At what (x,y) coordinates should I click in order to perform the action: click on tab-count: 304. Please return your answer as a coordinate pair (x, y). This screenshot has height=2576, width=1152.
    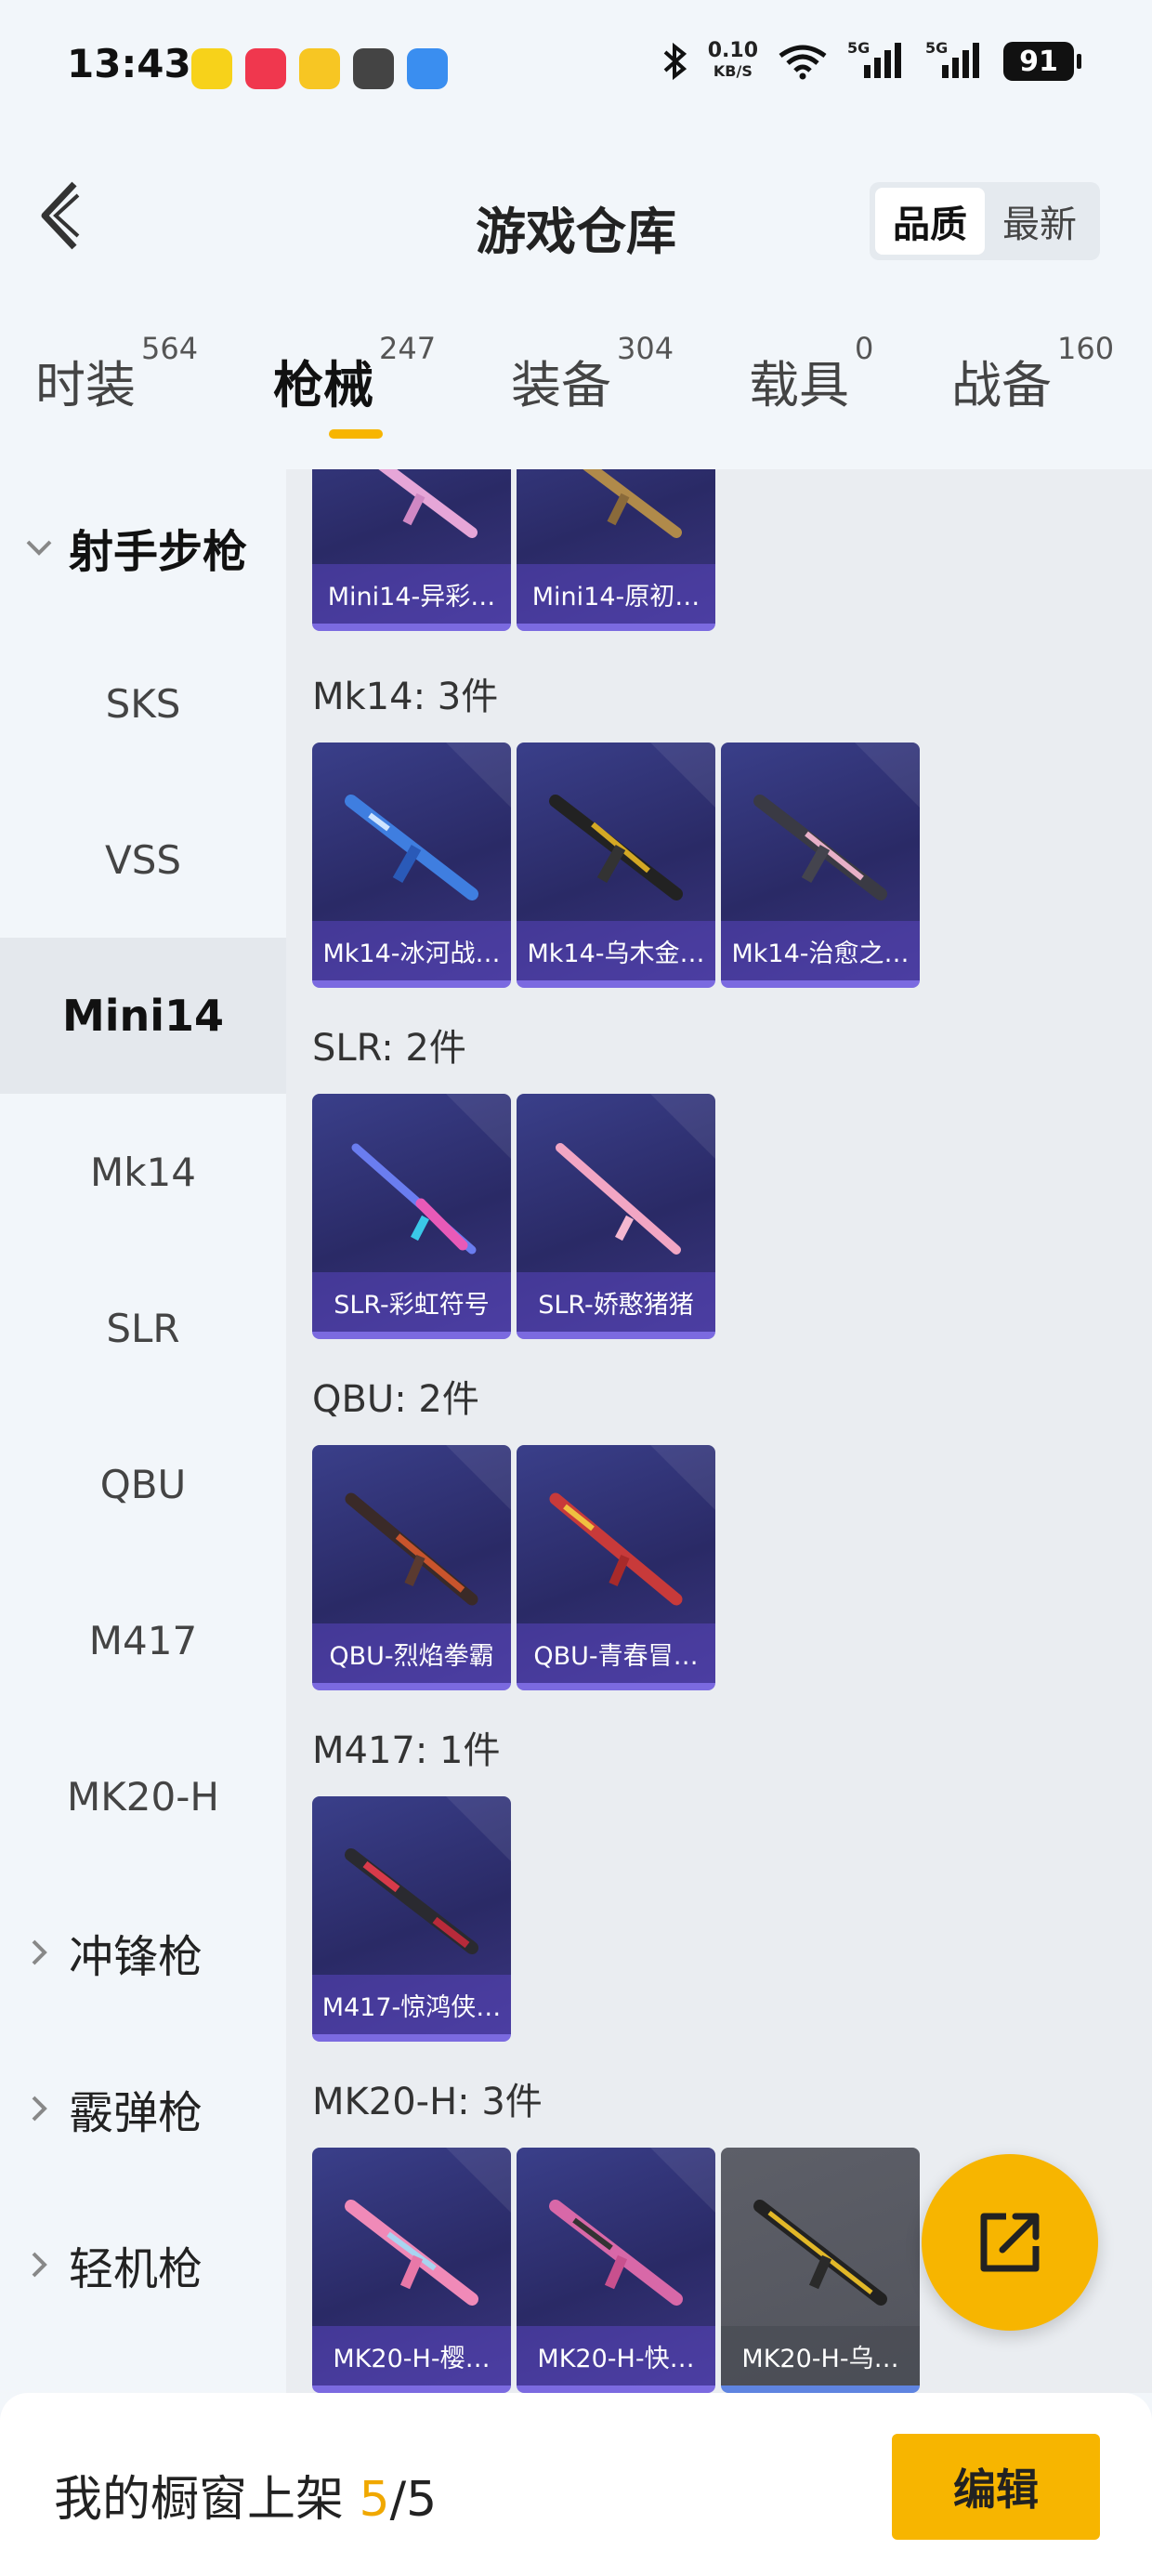
    Looking at the image, I should click on (645, 348).